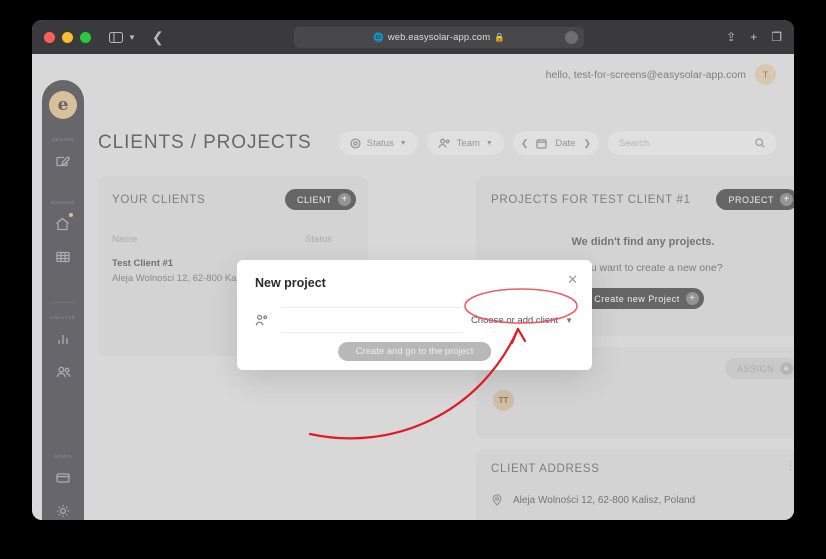 The image size is (826, 559). I want to click on client-select-dropdown: Choose or add client ▼, so click(524, 320).